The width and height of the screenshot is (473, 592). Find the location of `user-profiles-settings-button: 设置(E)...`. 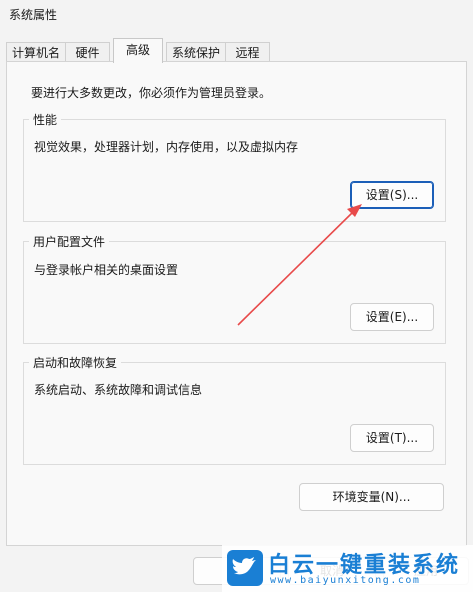

user-profiles-settings-button: 设置(E)... is located at coordinates (392, 317).